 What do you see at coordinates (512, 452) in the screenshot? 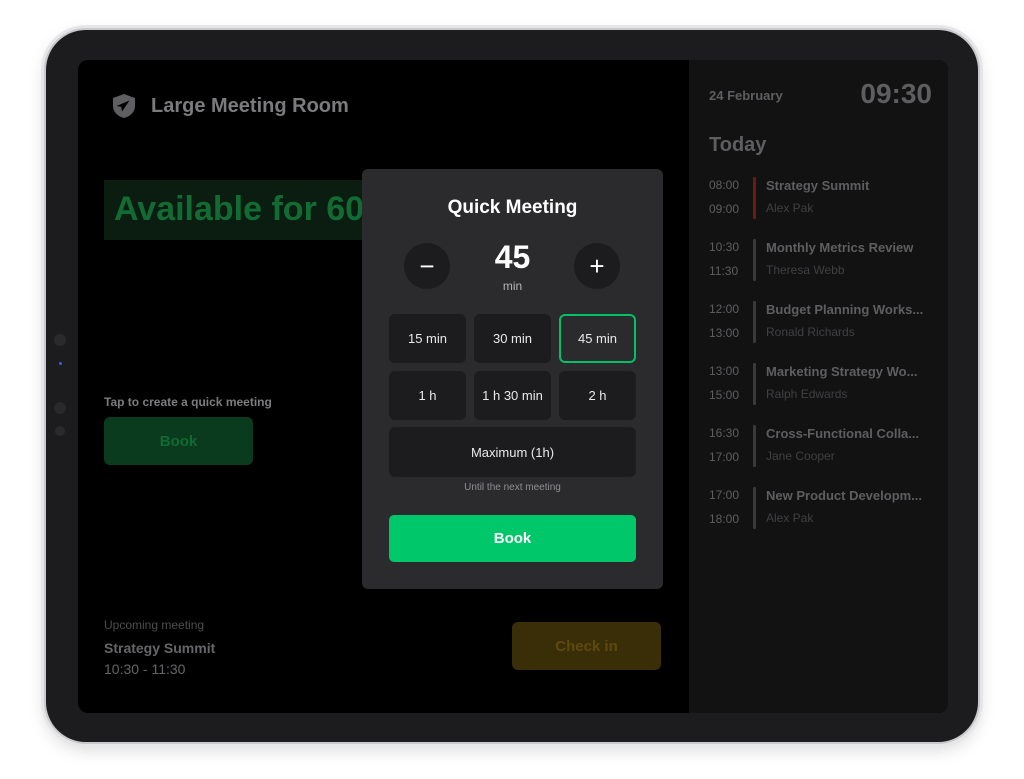
I see `duration-option-maximum: Maximum (1h)` at bounding box center [512, 452].